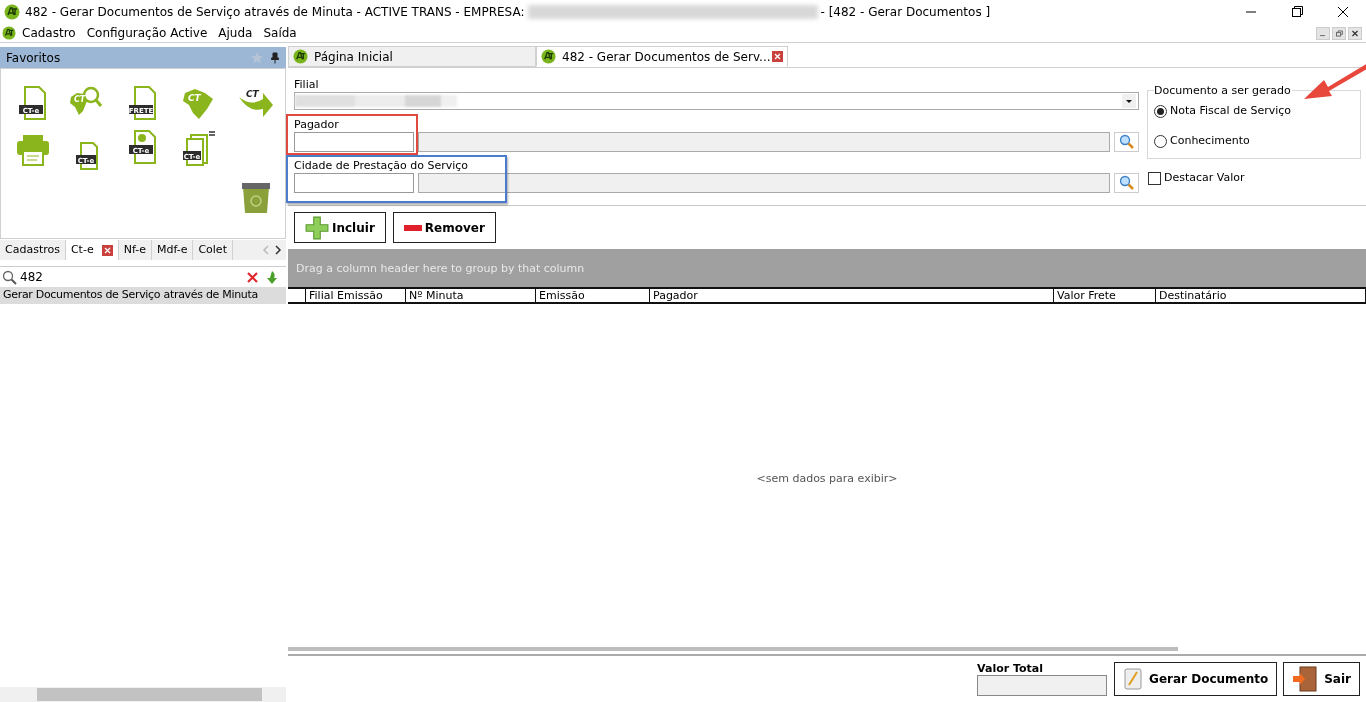 The height and width of the screenshot is (702, 1366). What do you see at coordinates (49, 33) in the screenshot?
I see `menu-item: Cadastro` at bounding box center [49, 33].